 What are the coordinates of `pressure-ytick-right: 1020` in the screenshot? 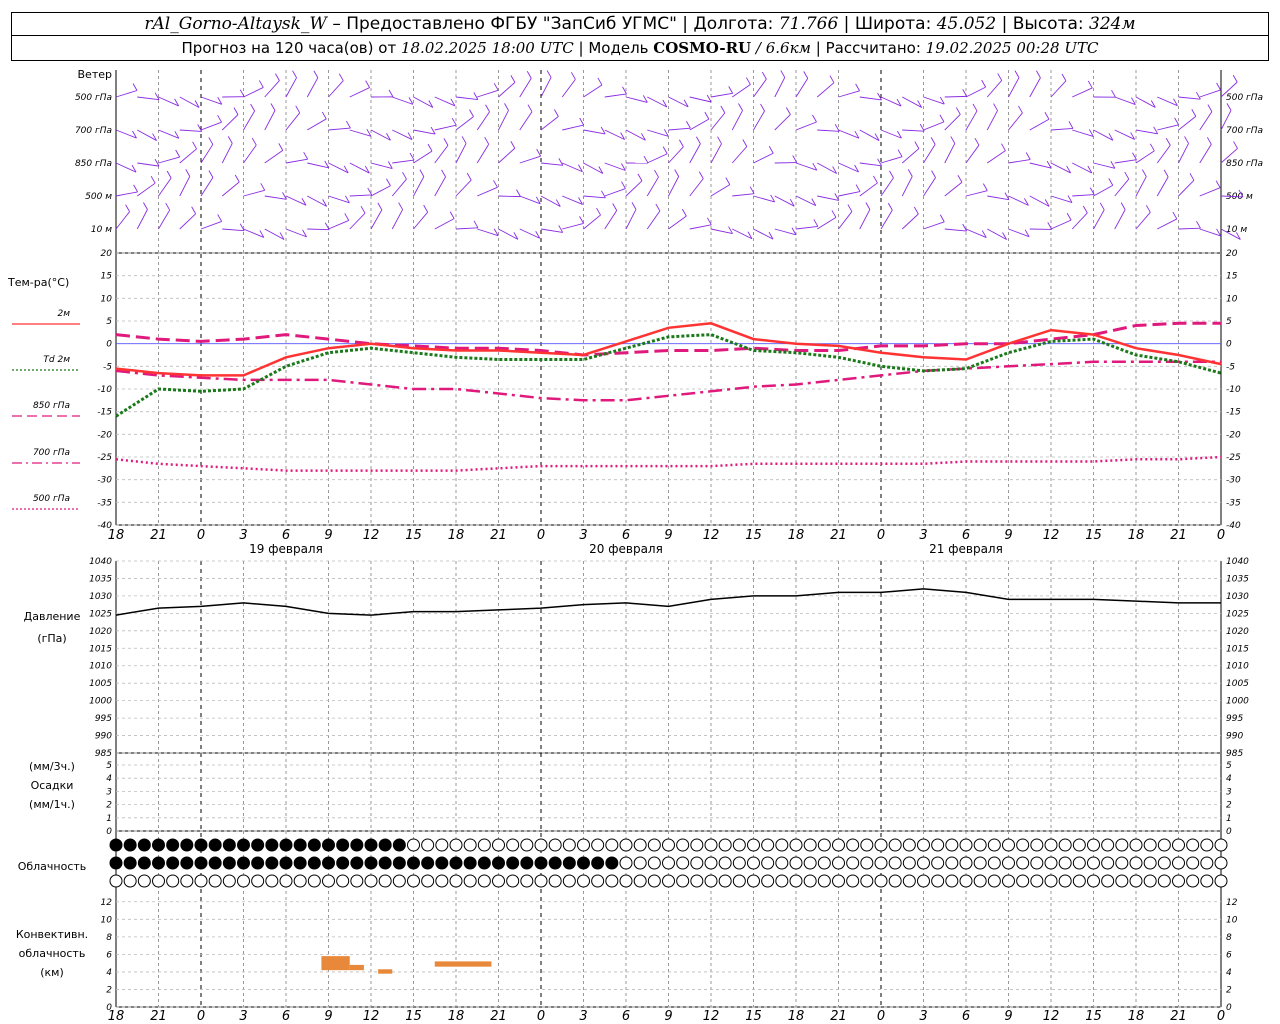 It's located at (1237, 632).